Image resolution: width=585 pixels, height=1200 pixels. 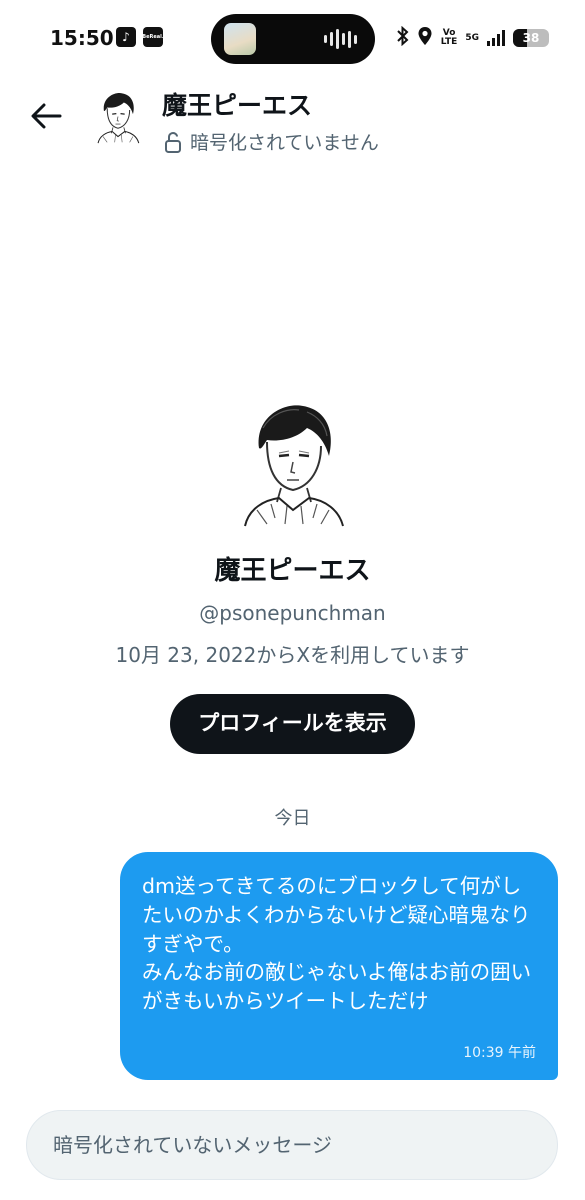 I want to click on back-button, so click(x=46, y=116).